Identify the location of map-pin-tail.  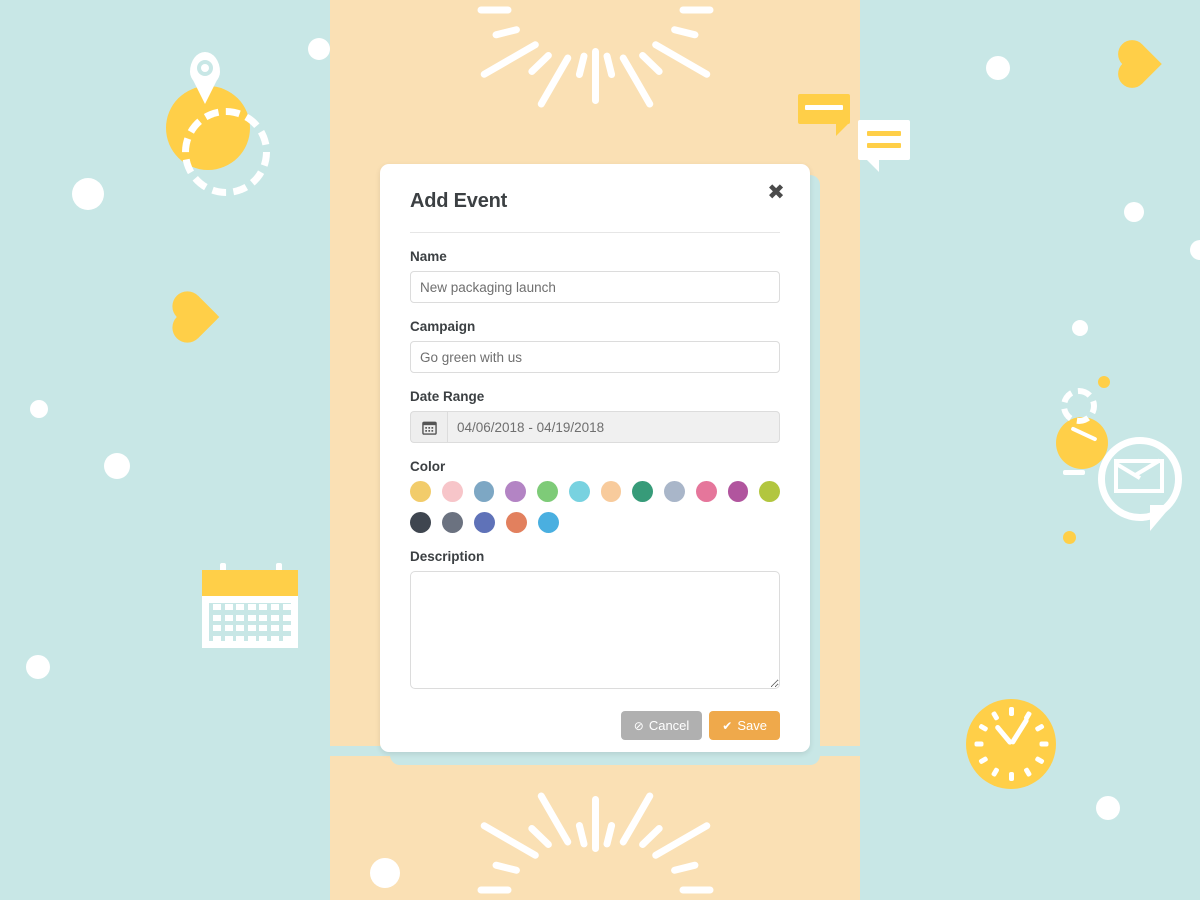
(205, 91).